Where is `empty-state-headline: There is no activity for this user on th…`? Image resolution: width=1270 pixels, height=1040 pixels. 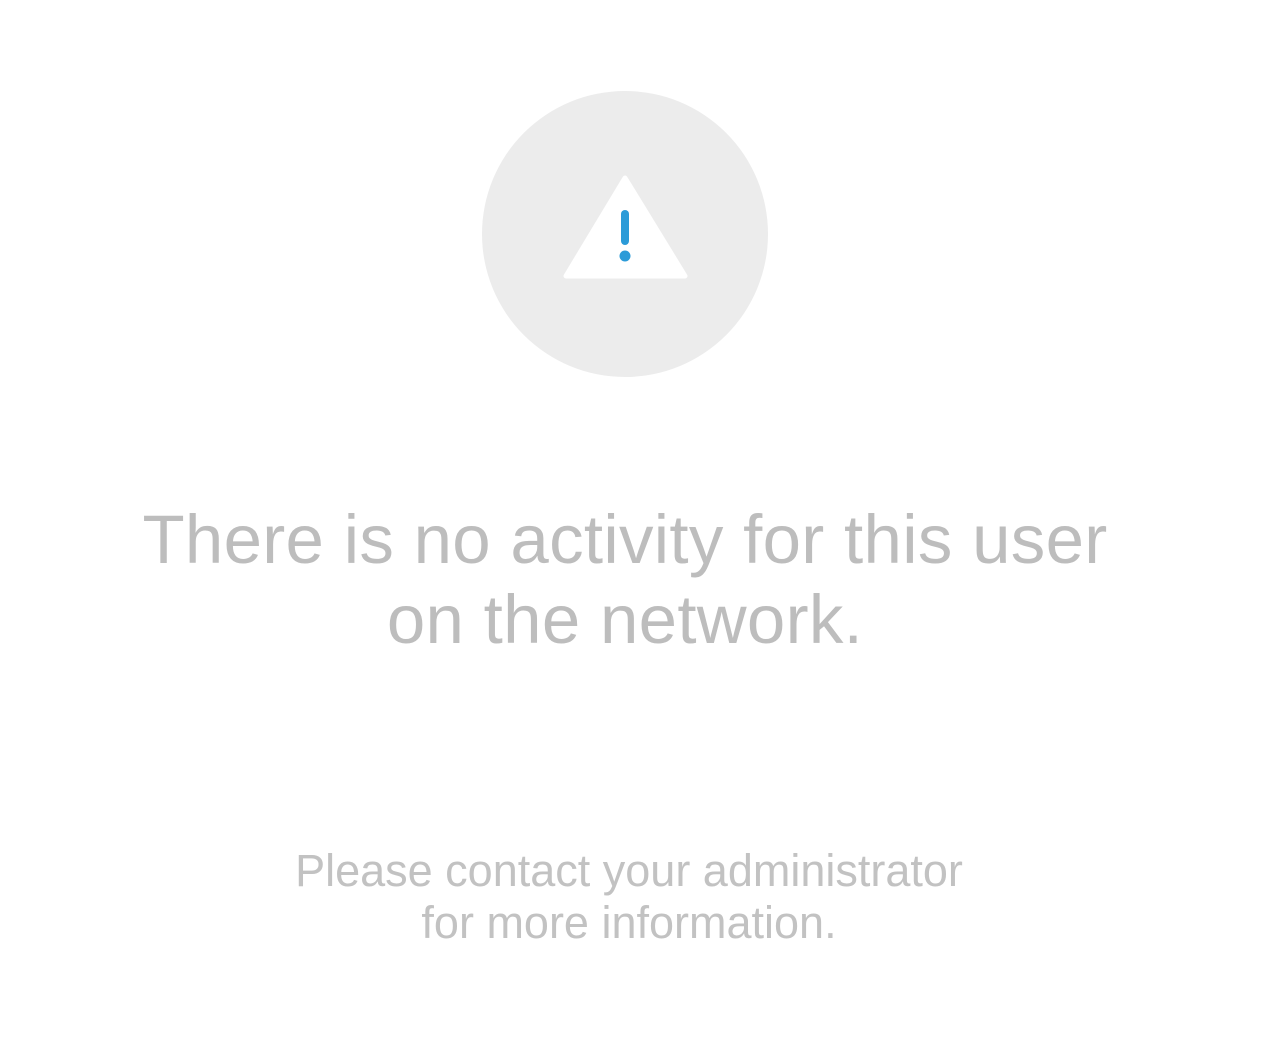
empty-state-headline: There is no activity for this user on th… is located at coordinates (625, 580).